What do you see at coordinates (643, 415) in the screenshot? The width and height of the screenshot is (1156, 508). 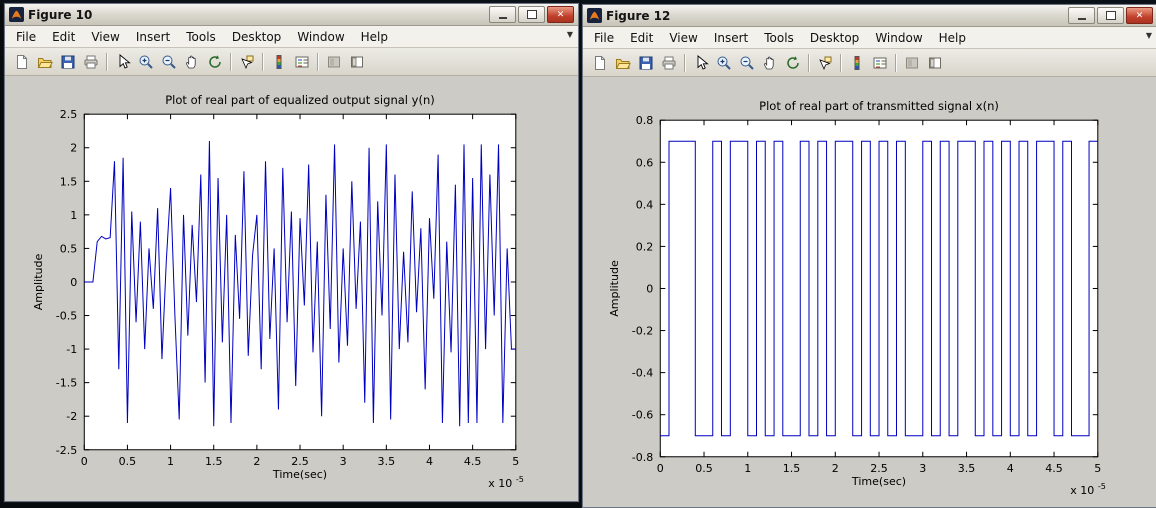 I see `svg-text: -0.6` at bounding box center [643, 415].